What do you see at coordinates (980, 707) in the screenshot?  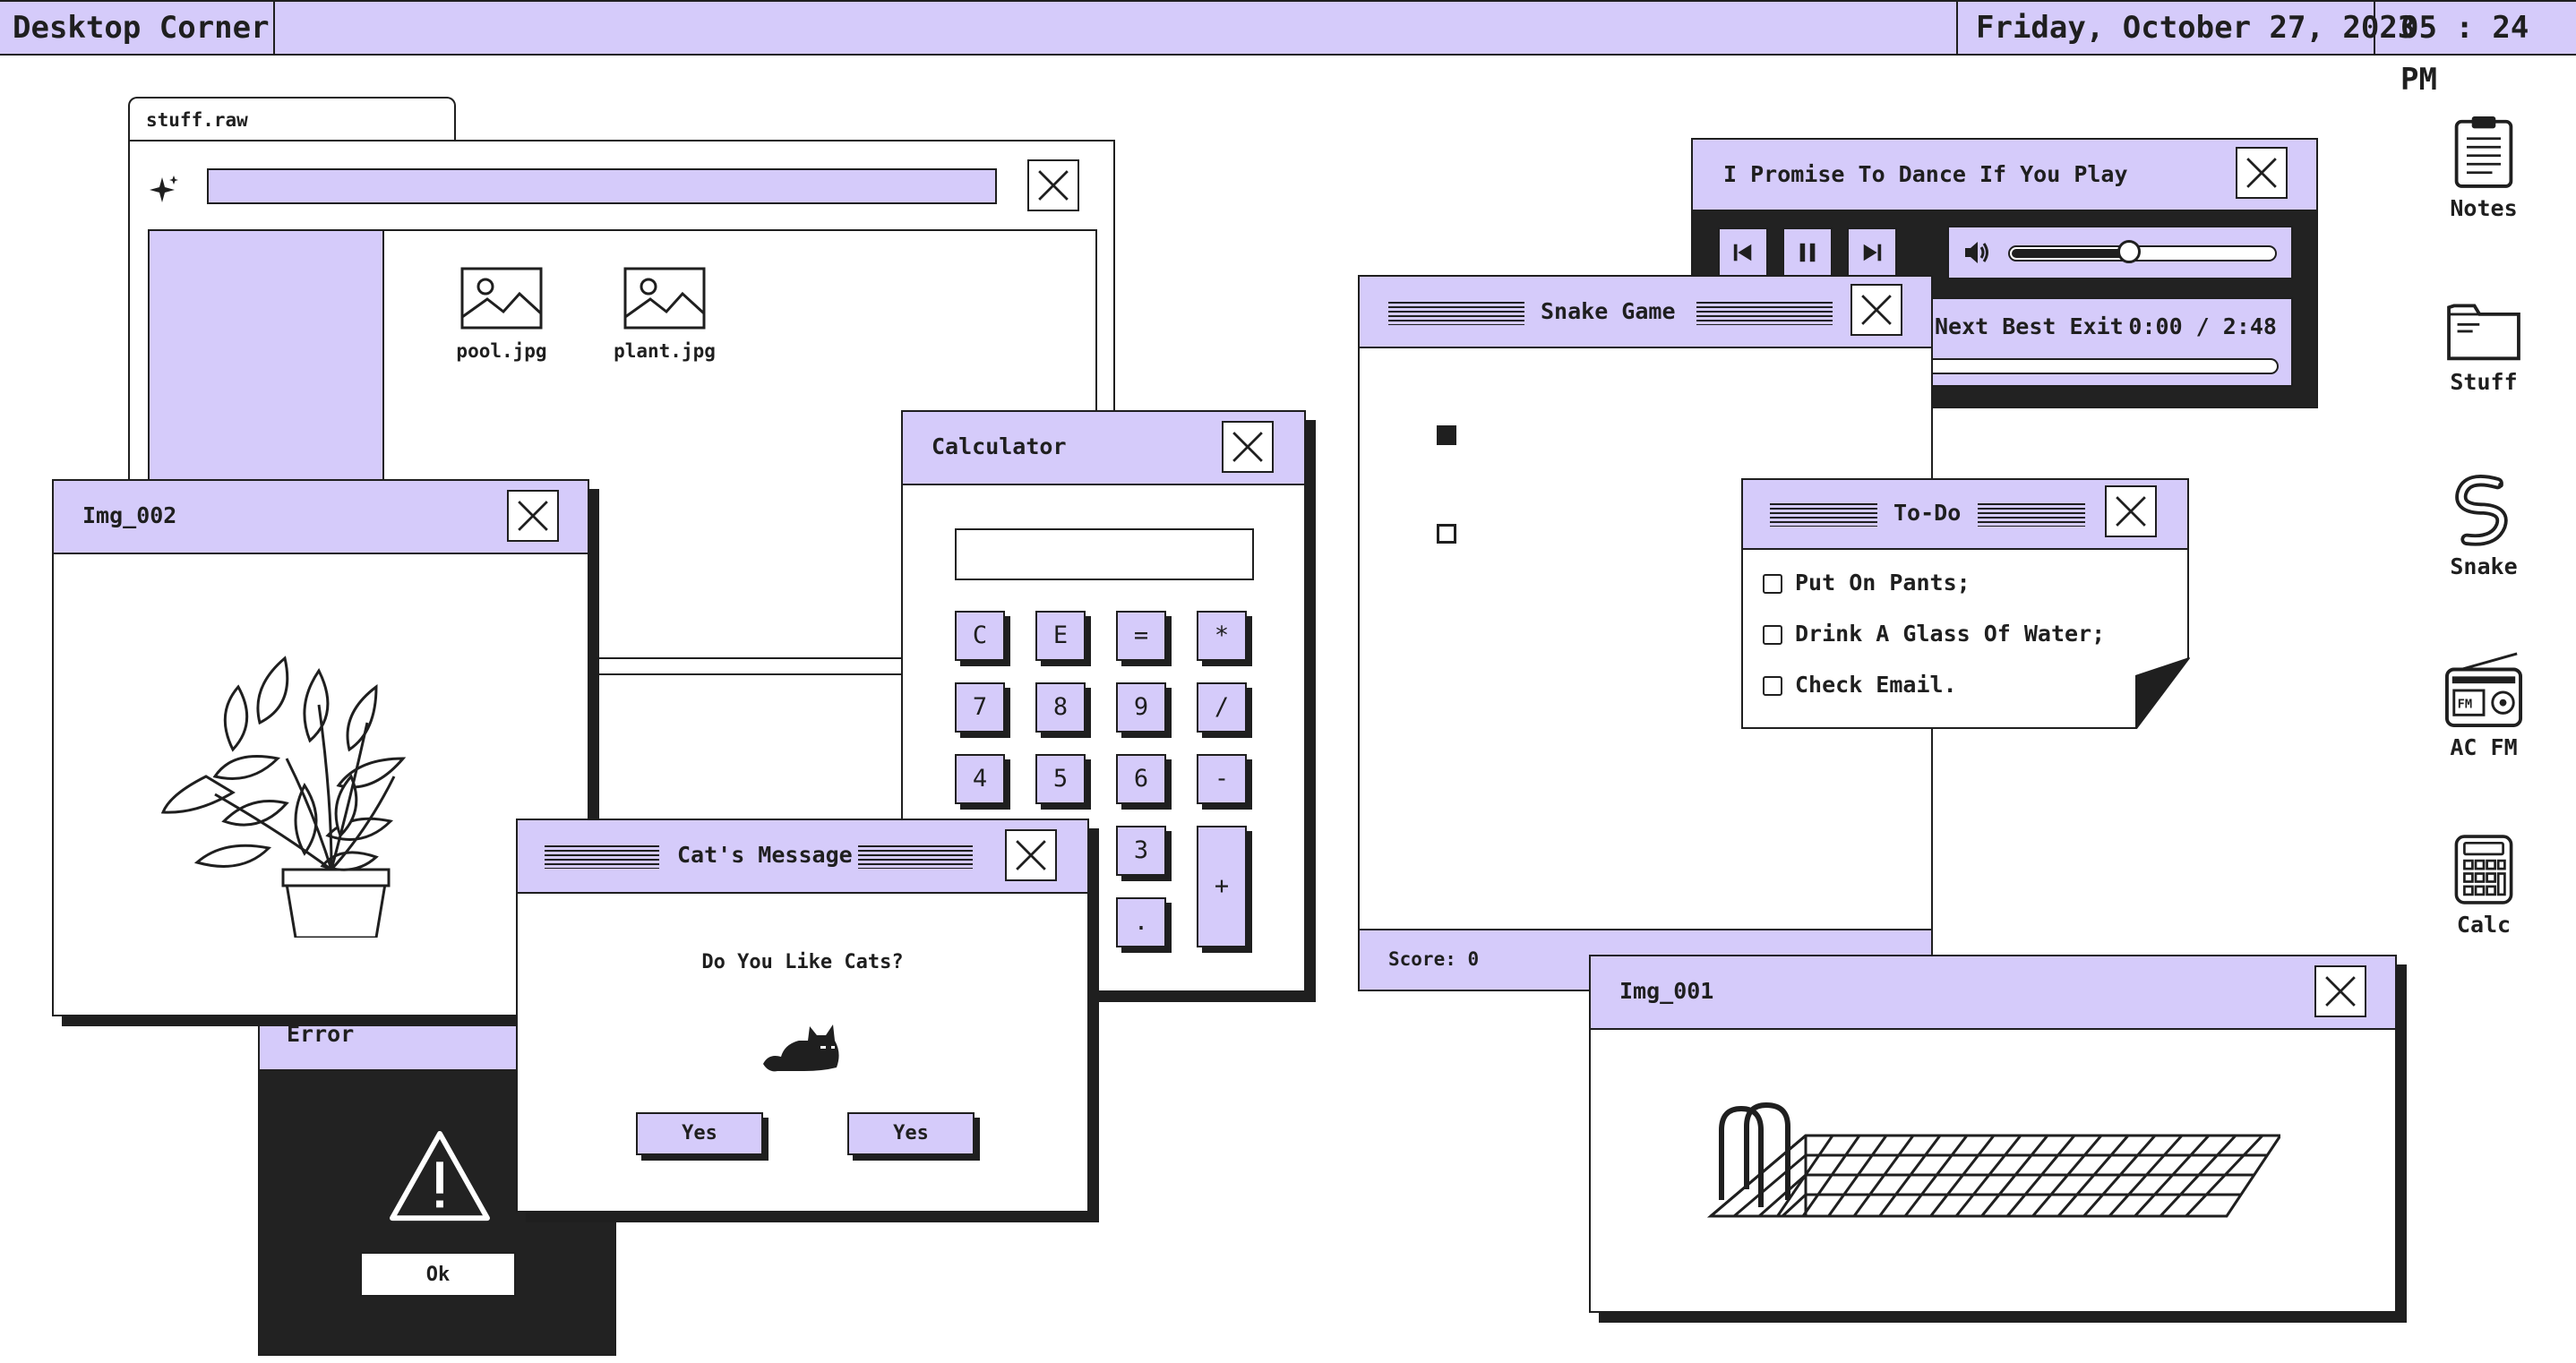 I see `key-7: 7` at bounding box center [980, 707].